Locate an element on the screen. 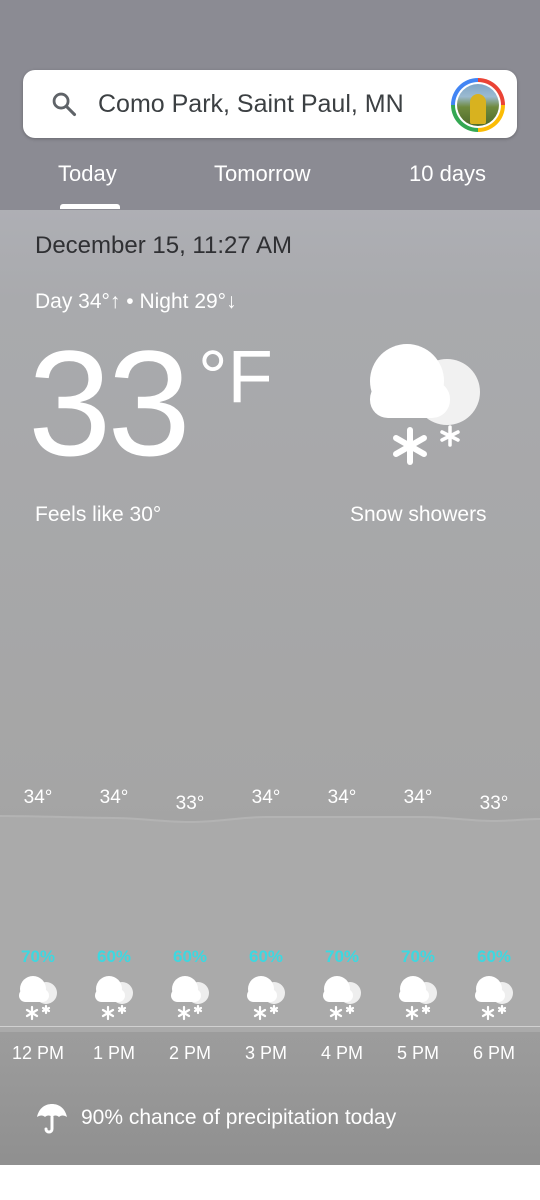  hour-time: 12 PM is located at coordinates (38, 1053).